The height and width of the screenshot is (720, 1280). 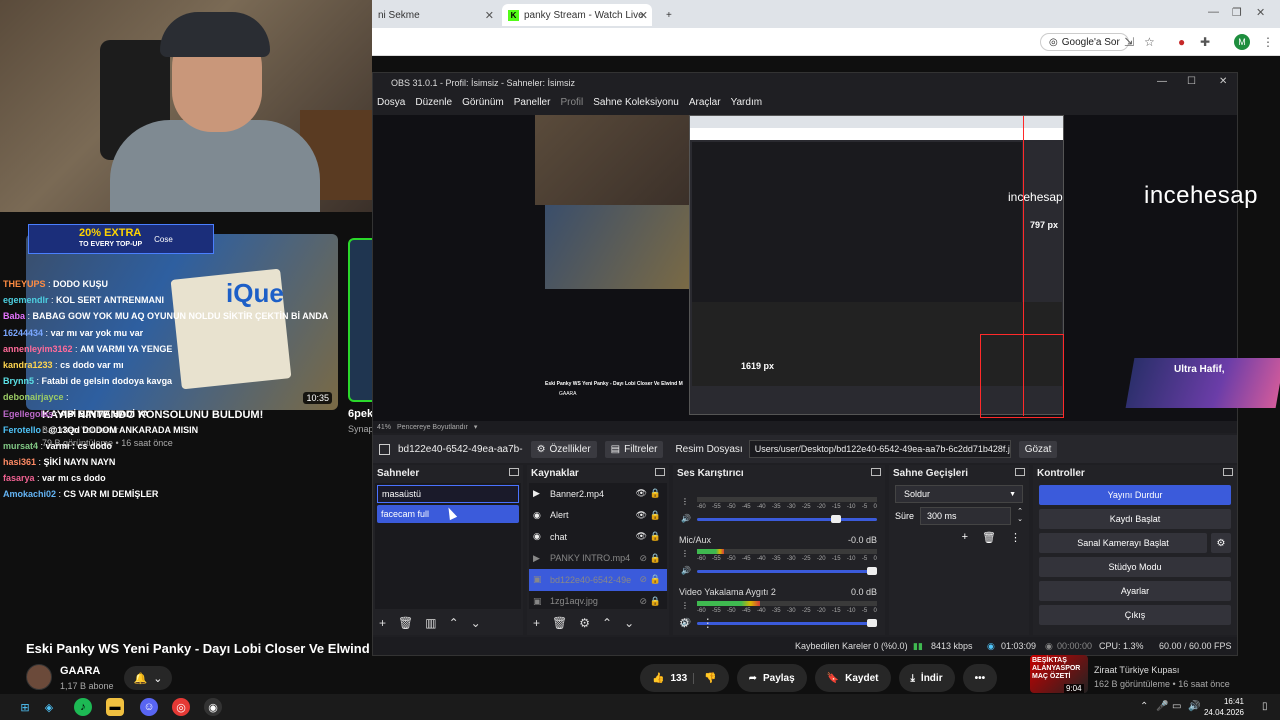 I want to click on stepper-icon: ⌃ ⌄, so click(x=1020, y=516).